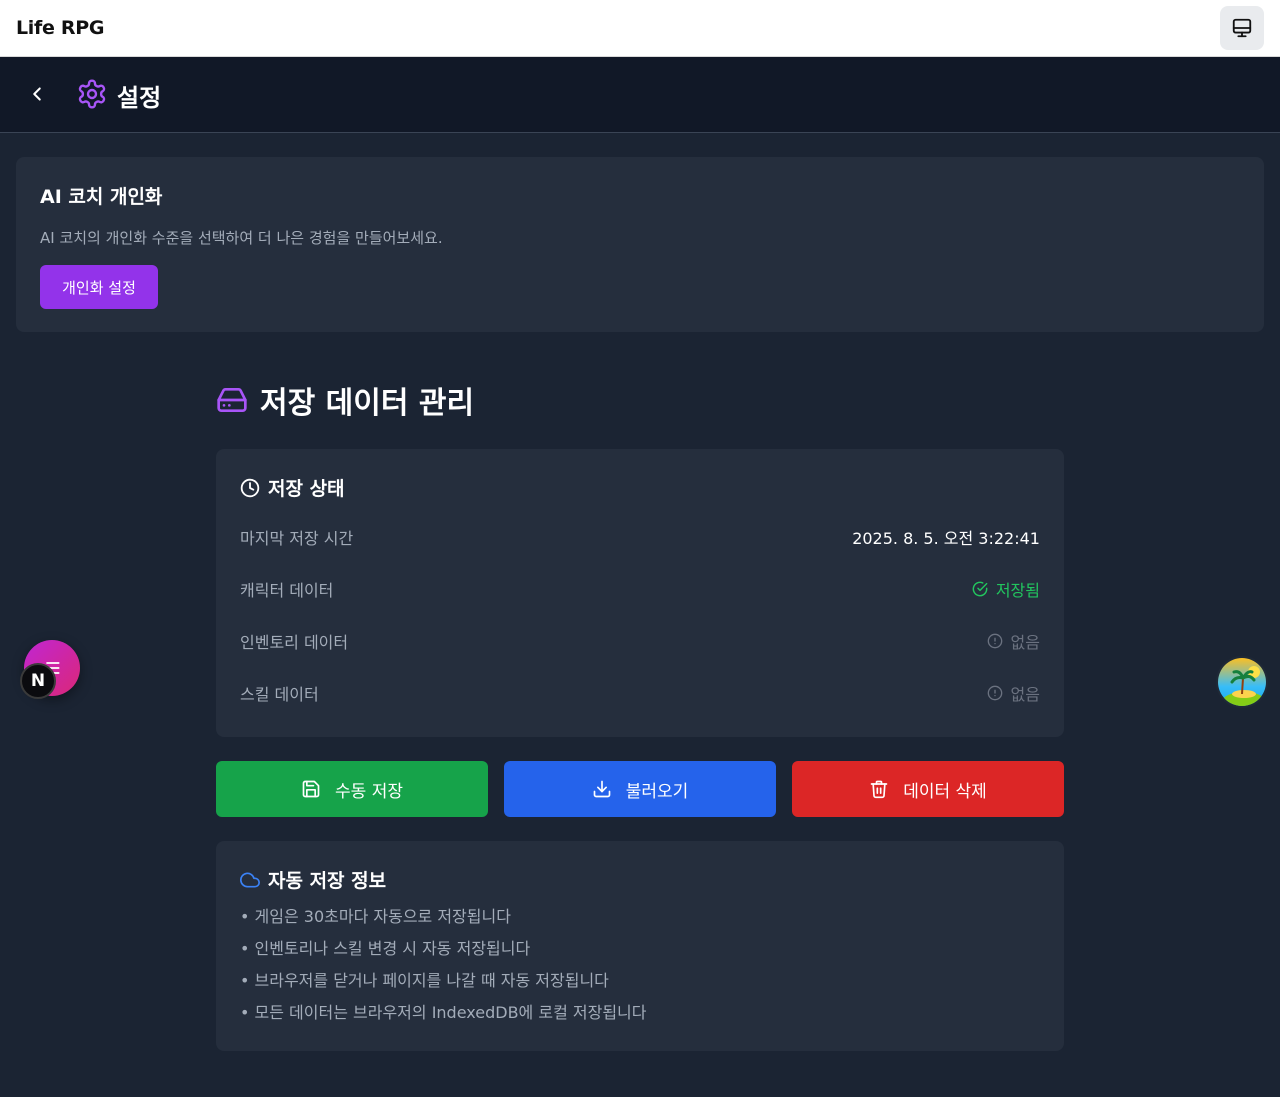 This screenshot has width=1280, height=1097. I want to click on hard-drive-icon, so click(232, 400).